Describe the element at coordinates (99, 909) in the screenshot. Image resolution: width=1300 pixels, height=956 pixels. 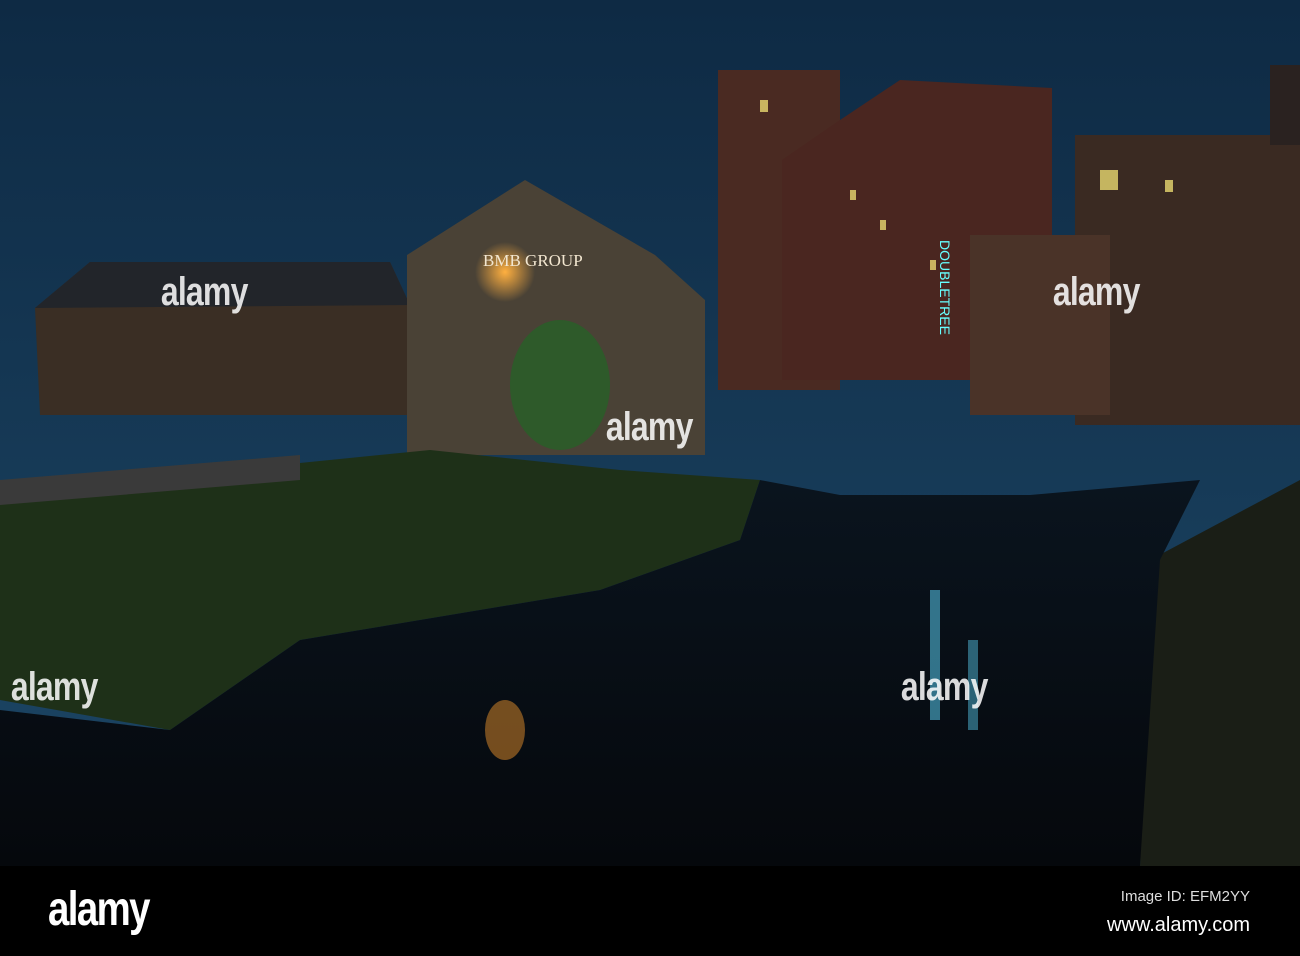
I see `alamy-logo: alamy` at that location.